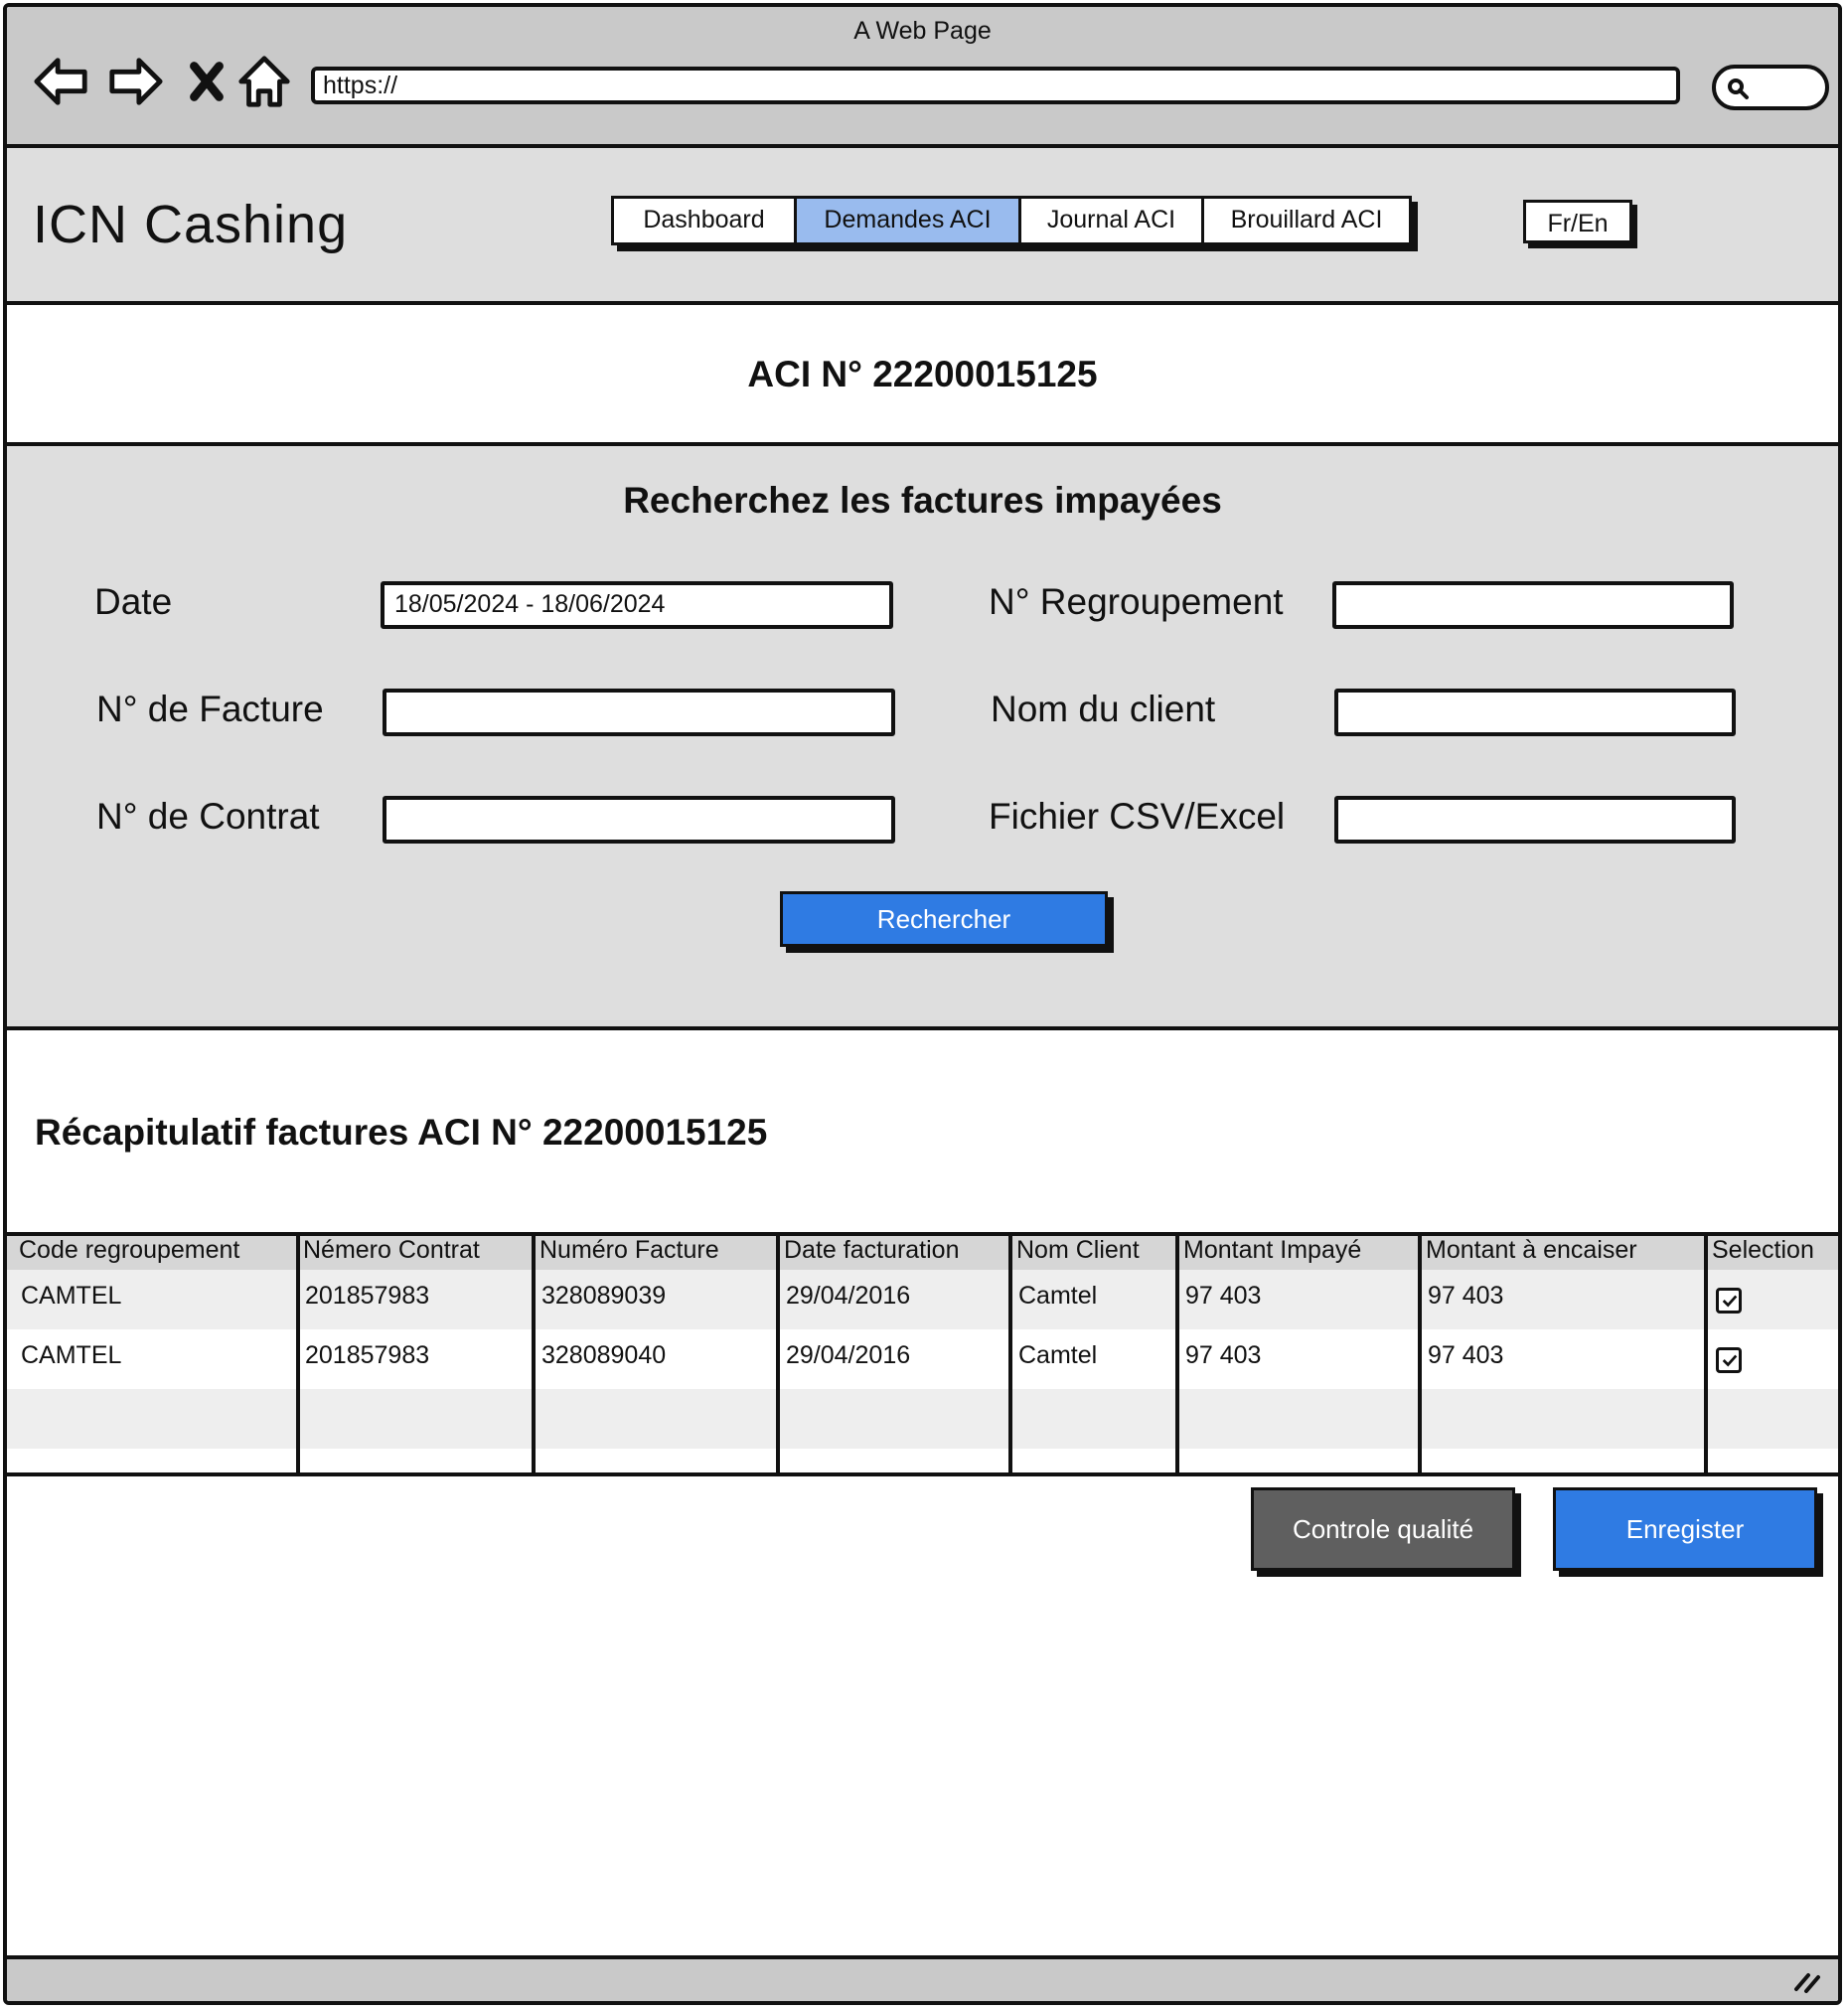 This screenshot has height=2011, width=1848. Describe the element at coordinates (995, 85) in the screenshot. I see `url-bar: https://` at that location.